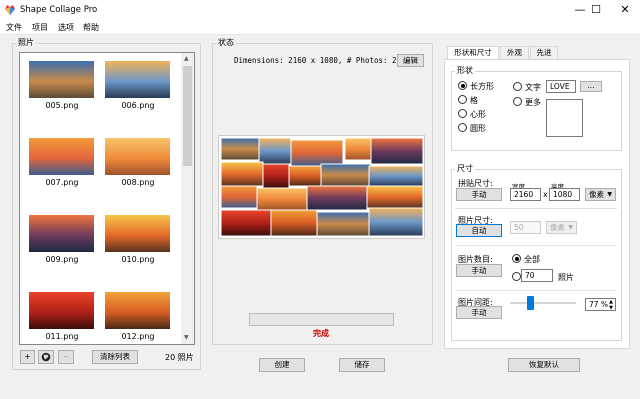  What do you see at coordinates (517, 101) in the screenshot?
I see `shape-more-radio` at bounding box center [517, 101].